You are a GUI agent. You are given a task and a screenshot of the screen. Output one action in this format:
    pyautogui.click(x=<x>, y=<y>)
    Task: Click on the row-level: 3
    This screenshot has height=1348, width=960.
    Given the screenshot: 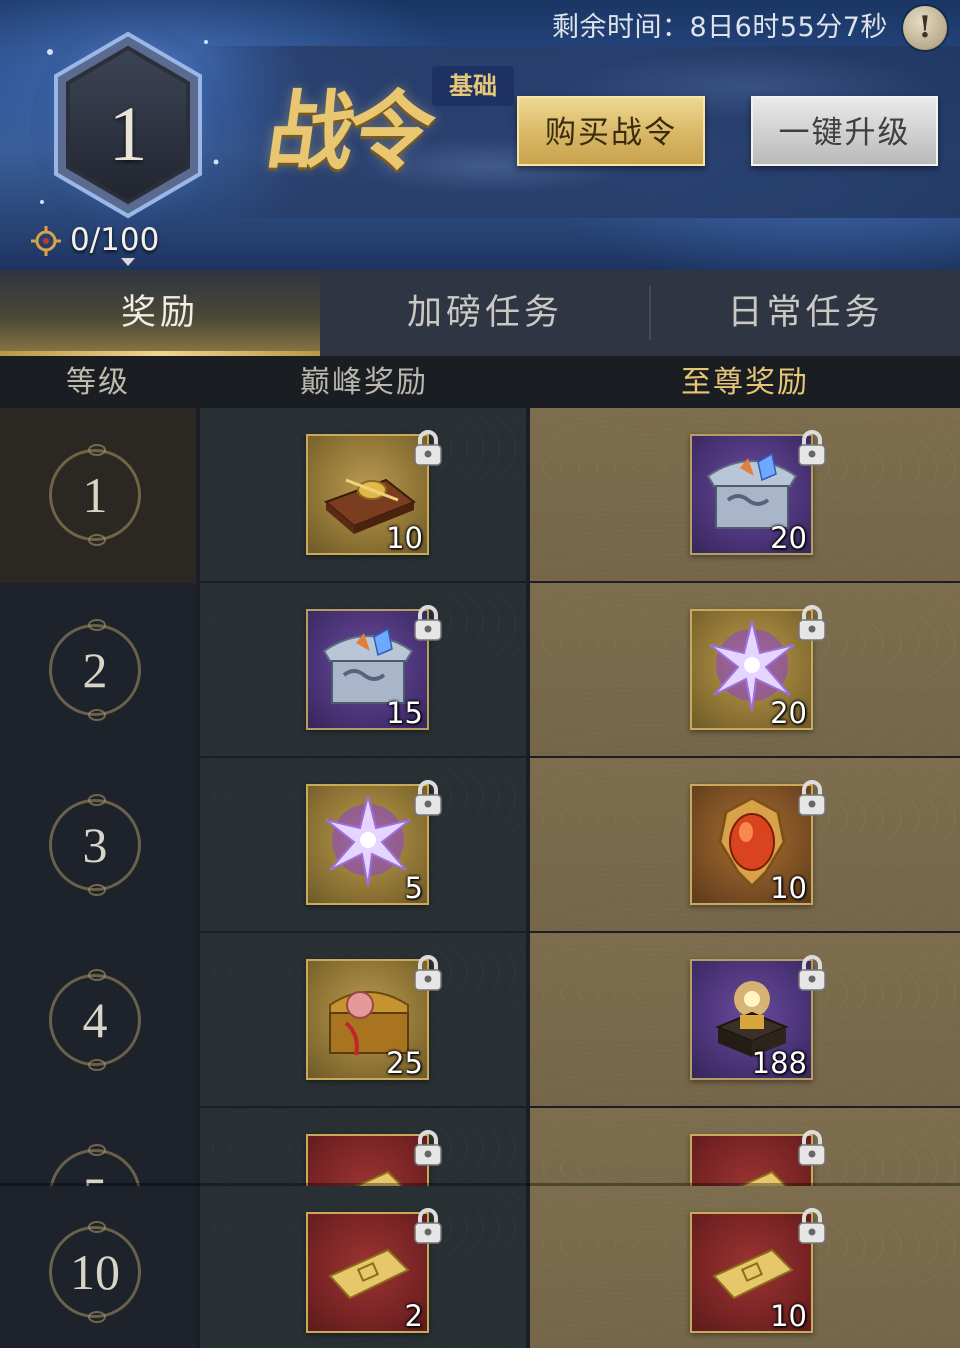 What is the action you would take?
    pyautogui.click(x=95, y=845)
    